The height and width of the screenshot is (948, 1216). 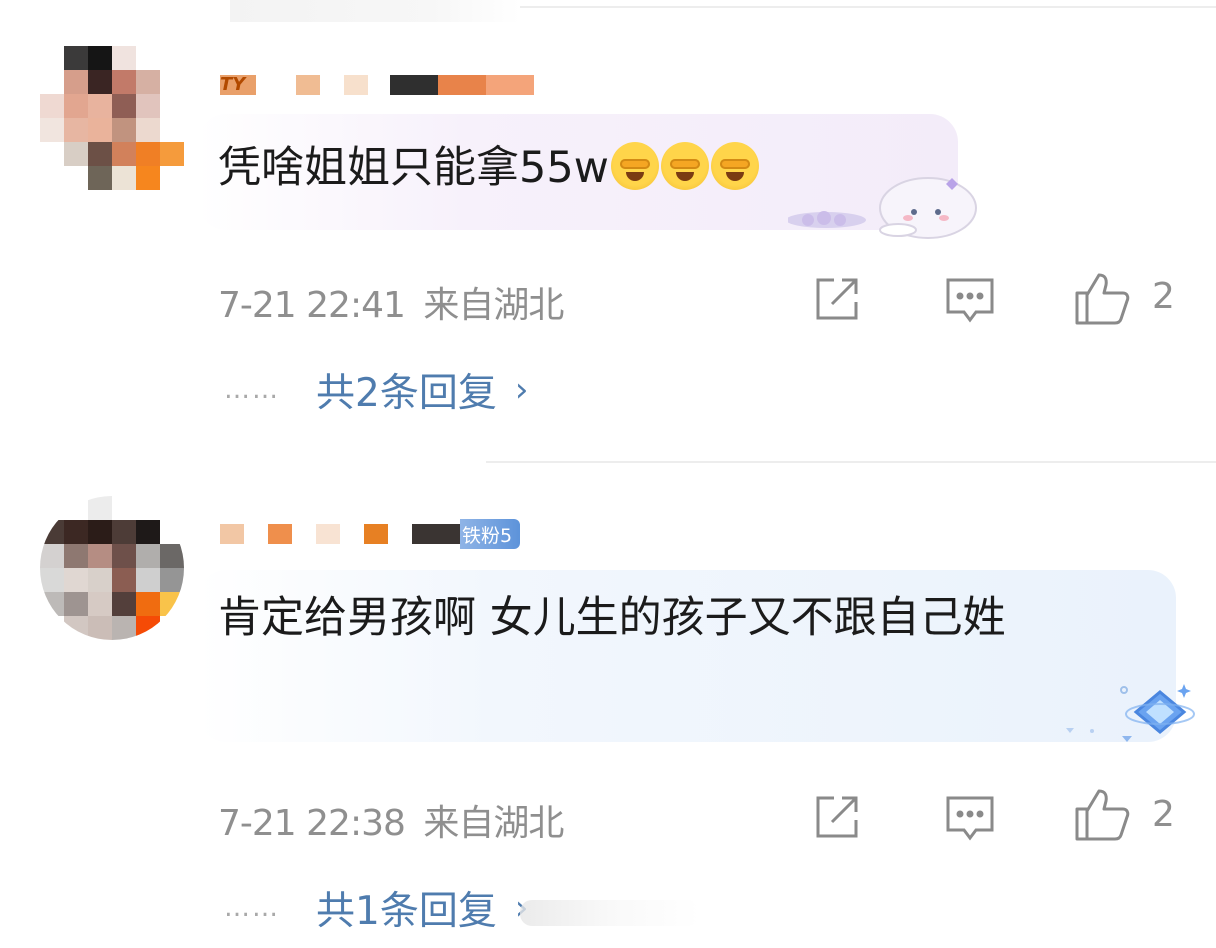 I want to click on view-replies: …… 共1条回复 ›, so click(x=376, y=908).